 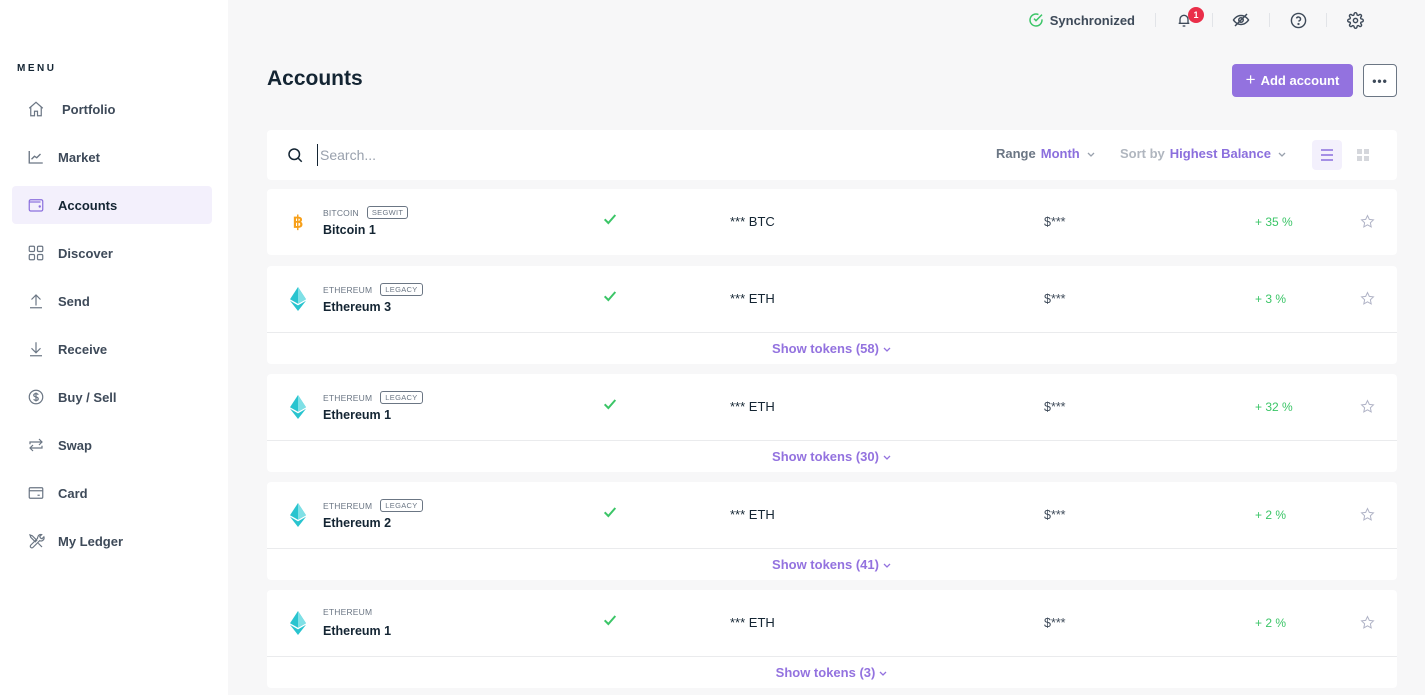 I want to click on help-icon, so click(x=1298, y=20).